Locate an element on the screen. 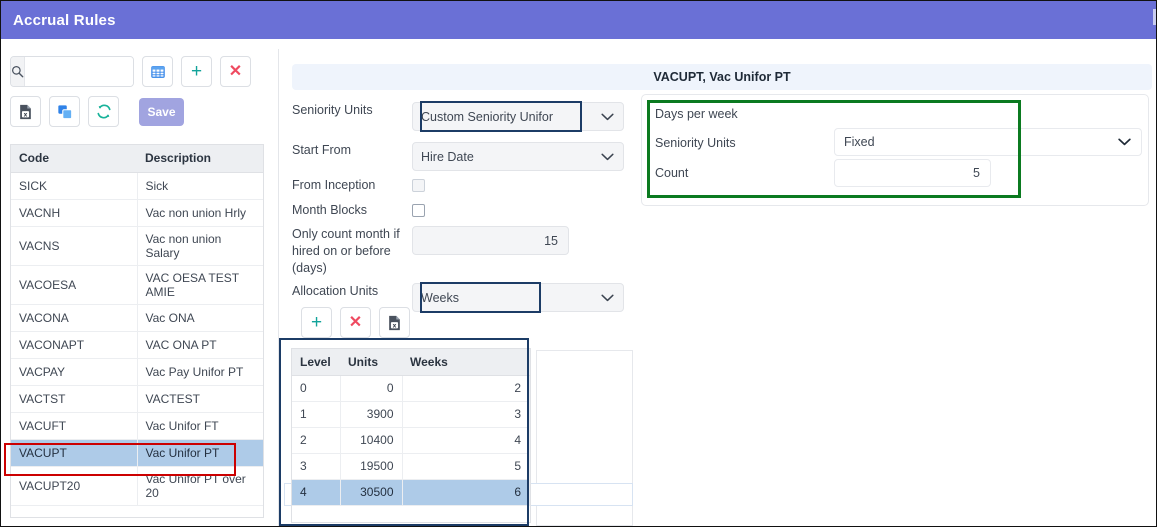 This screenshot has height=527, width=1157. refresh-icon is located at coordinates (104, 111).